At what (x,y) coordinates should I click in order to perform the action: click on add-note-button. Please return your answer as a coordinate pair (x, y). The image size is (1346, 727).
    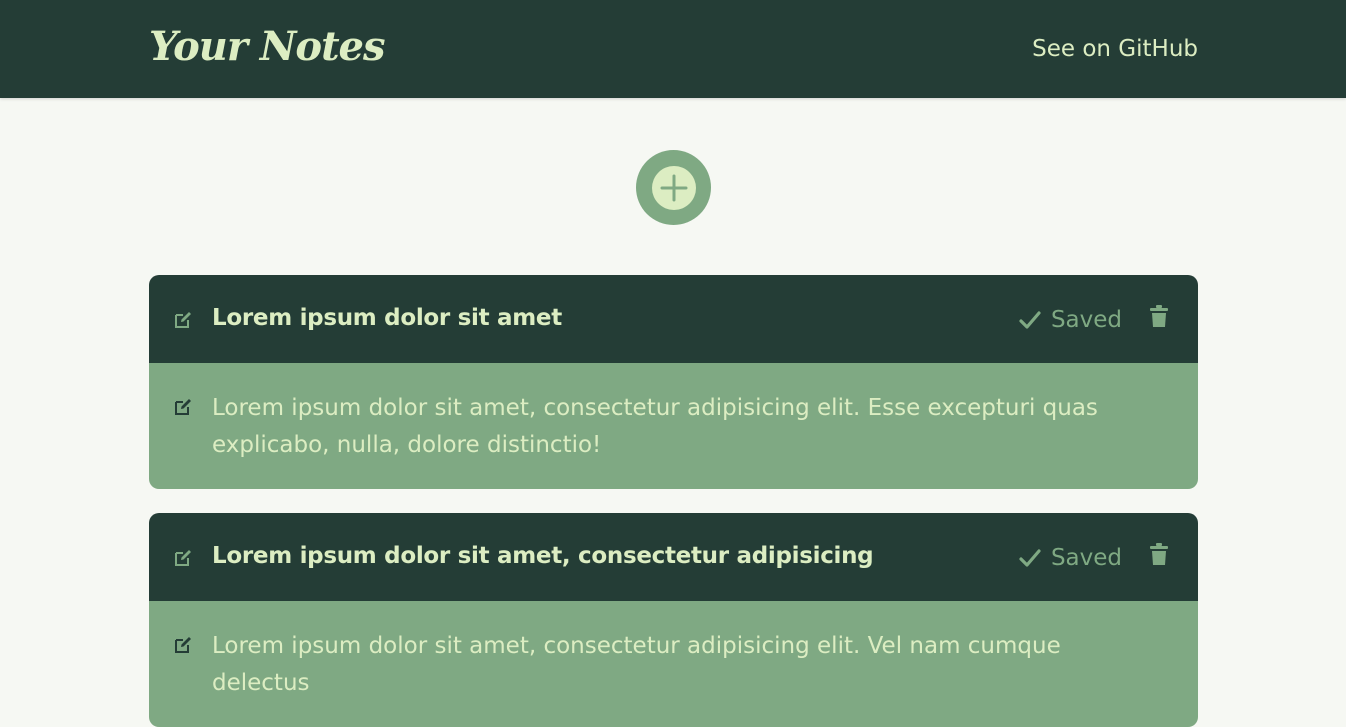
    Looking at the image, I should click on (673, 187).